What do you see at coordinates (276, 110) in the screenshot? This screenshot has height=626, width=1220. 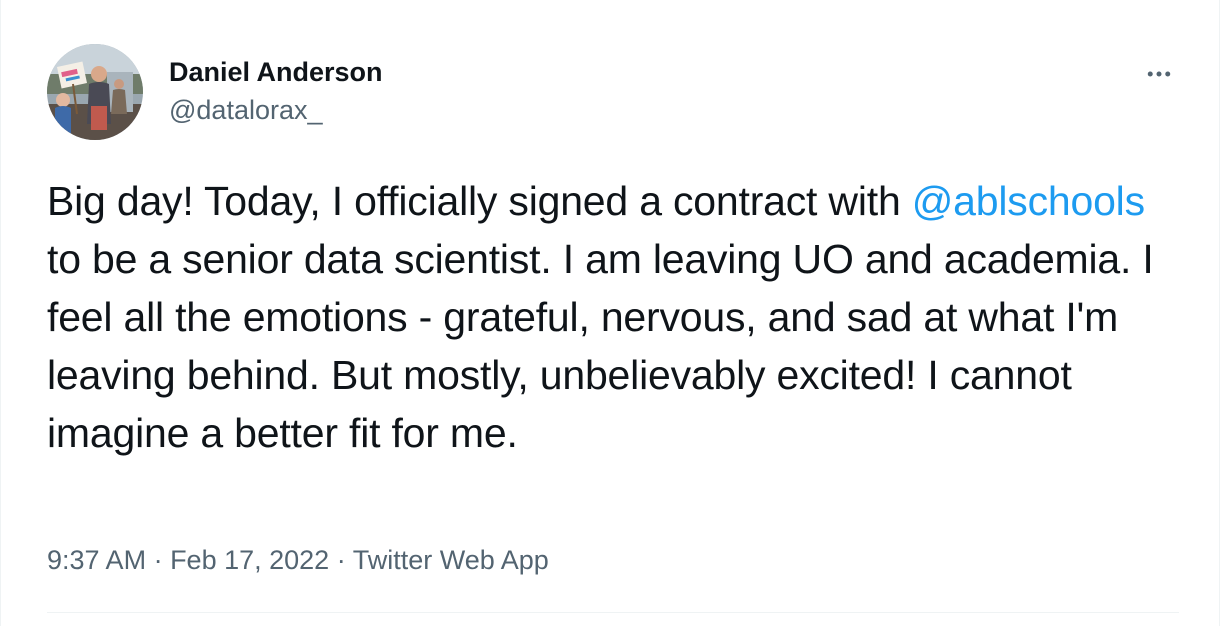 I see `author-handle: @datalorax_` at bounding box center [276, 110].